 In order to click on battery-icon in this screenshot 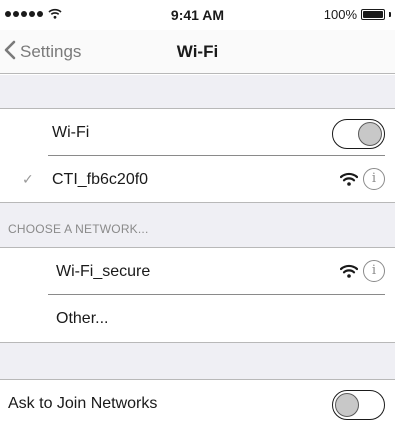, I will do `click(373, 14)`.